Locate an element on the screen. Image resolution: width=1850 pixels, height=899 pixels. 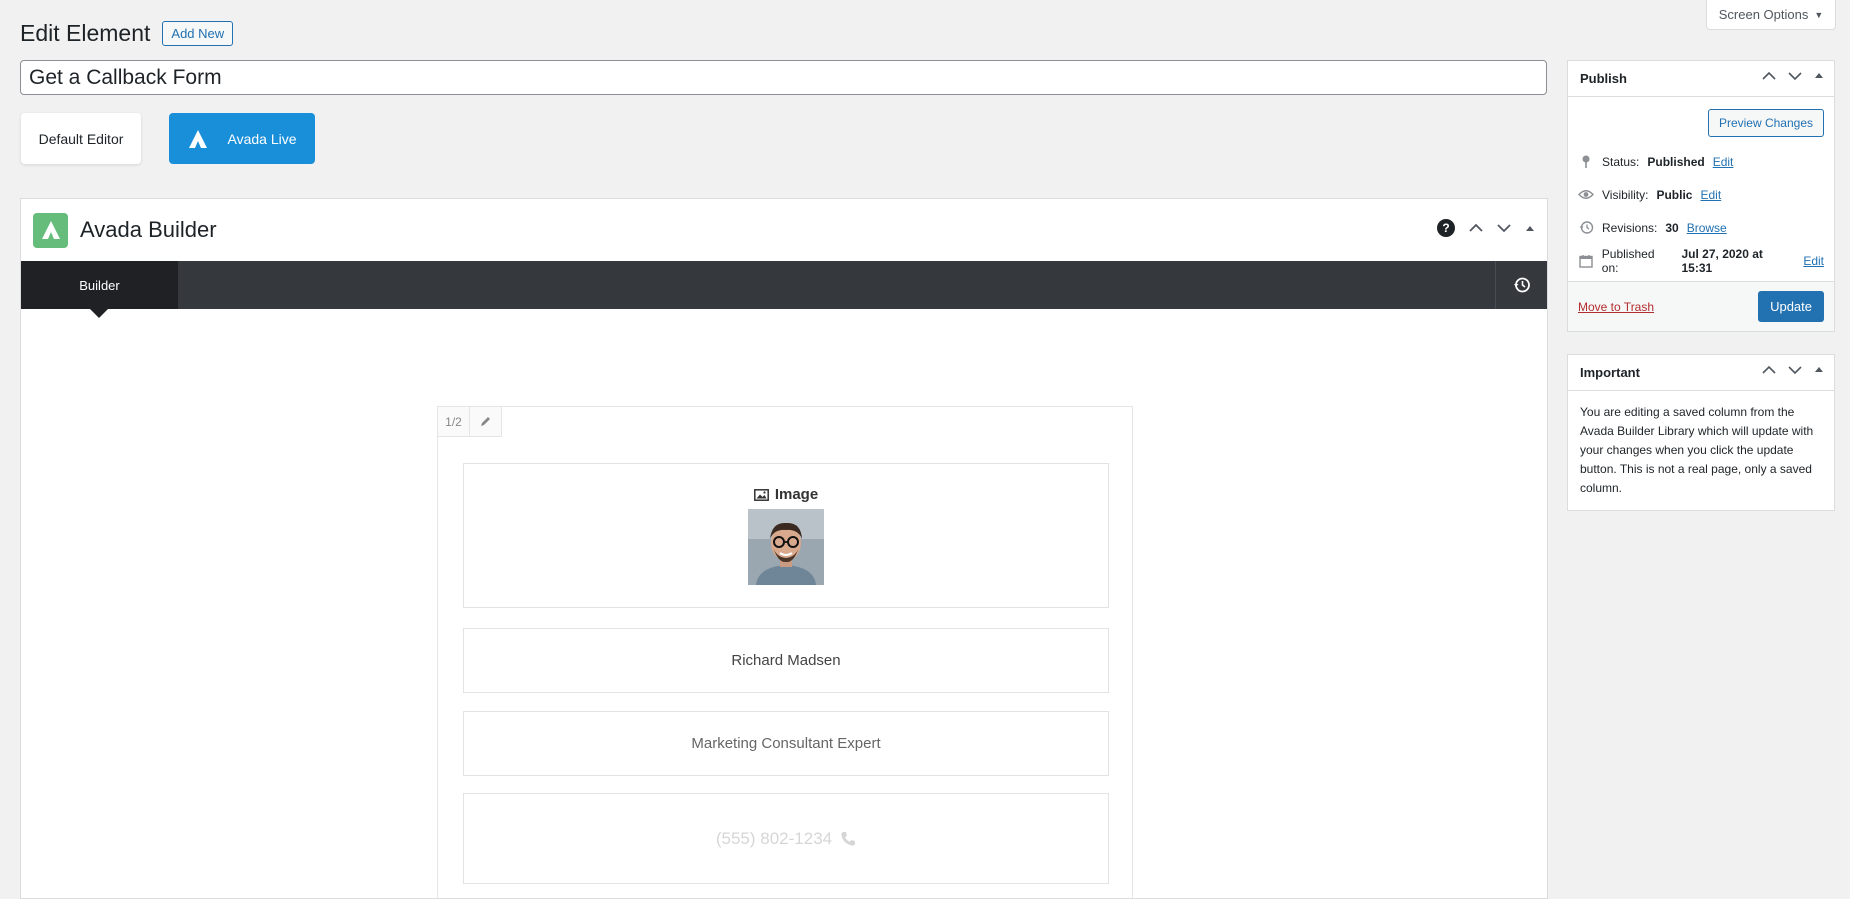
screen-options-label: Screen Options is located at coordinates (1763, 14).